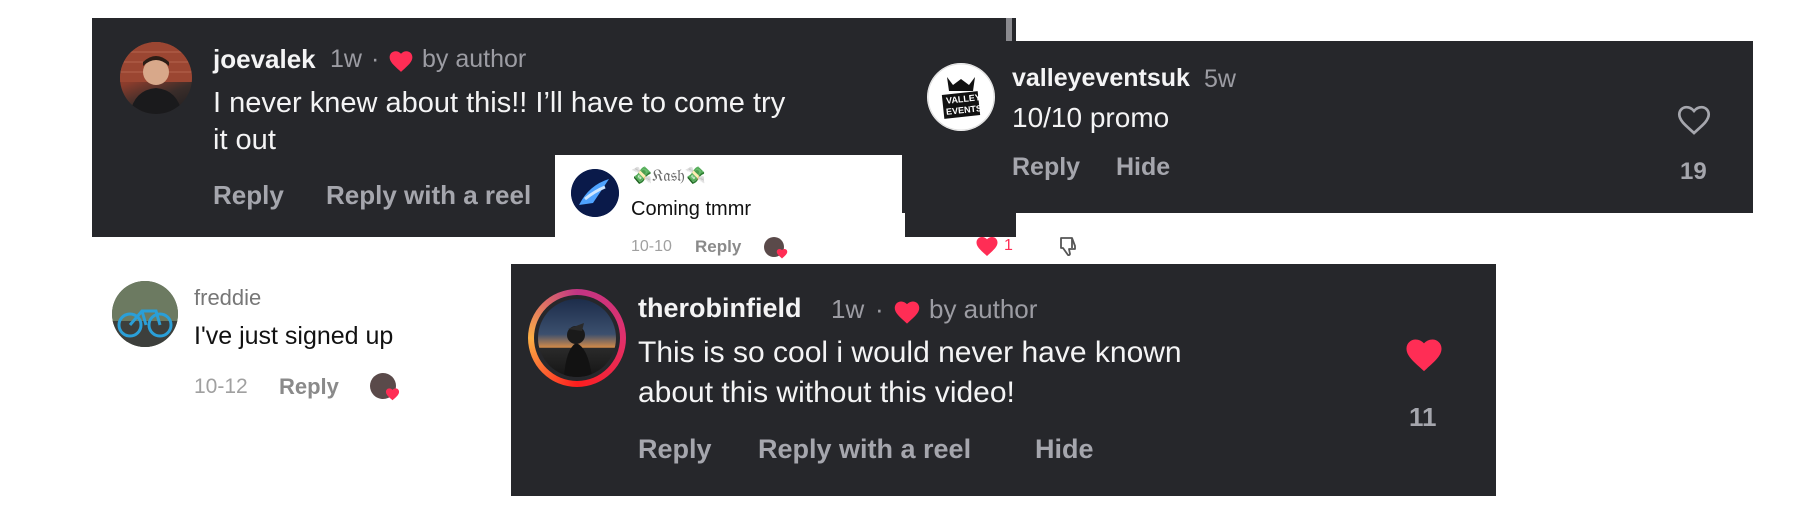 The height and width of the screenshot is (522, 1804). I want to click on comment-text-line1: This is so cool i would never have known, so click(910, 352).